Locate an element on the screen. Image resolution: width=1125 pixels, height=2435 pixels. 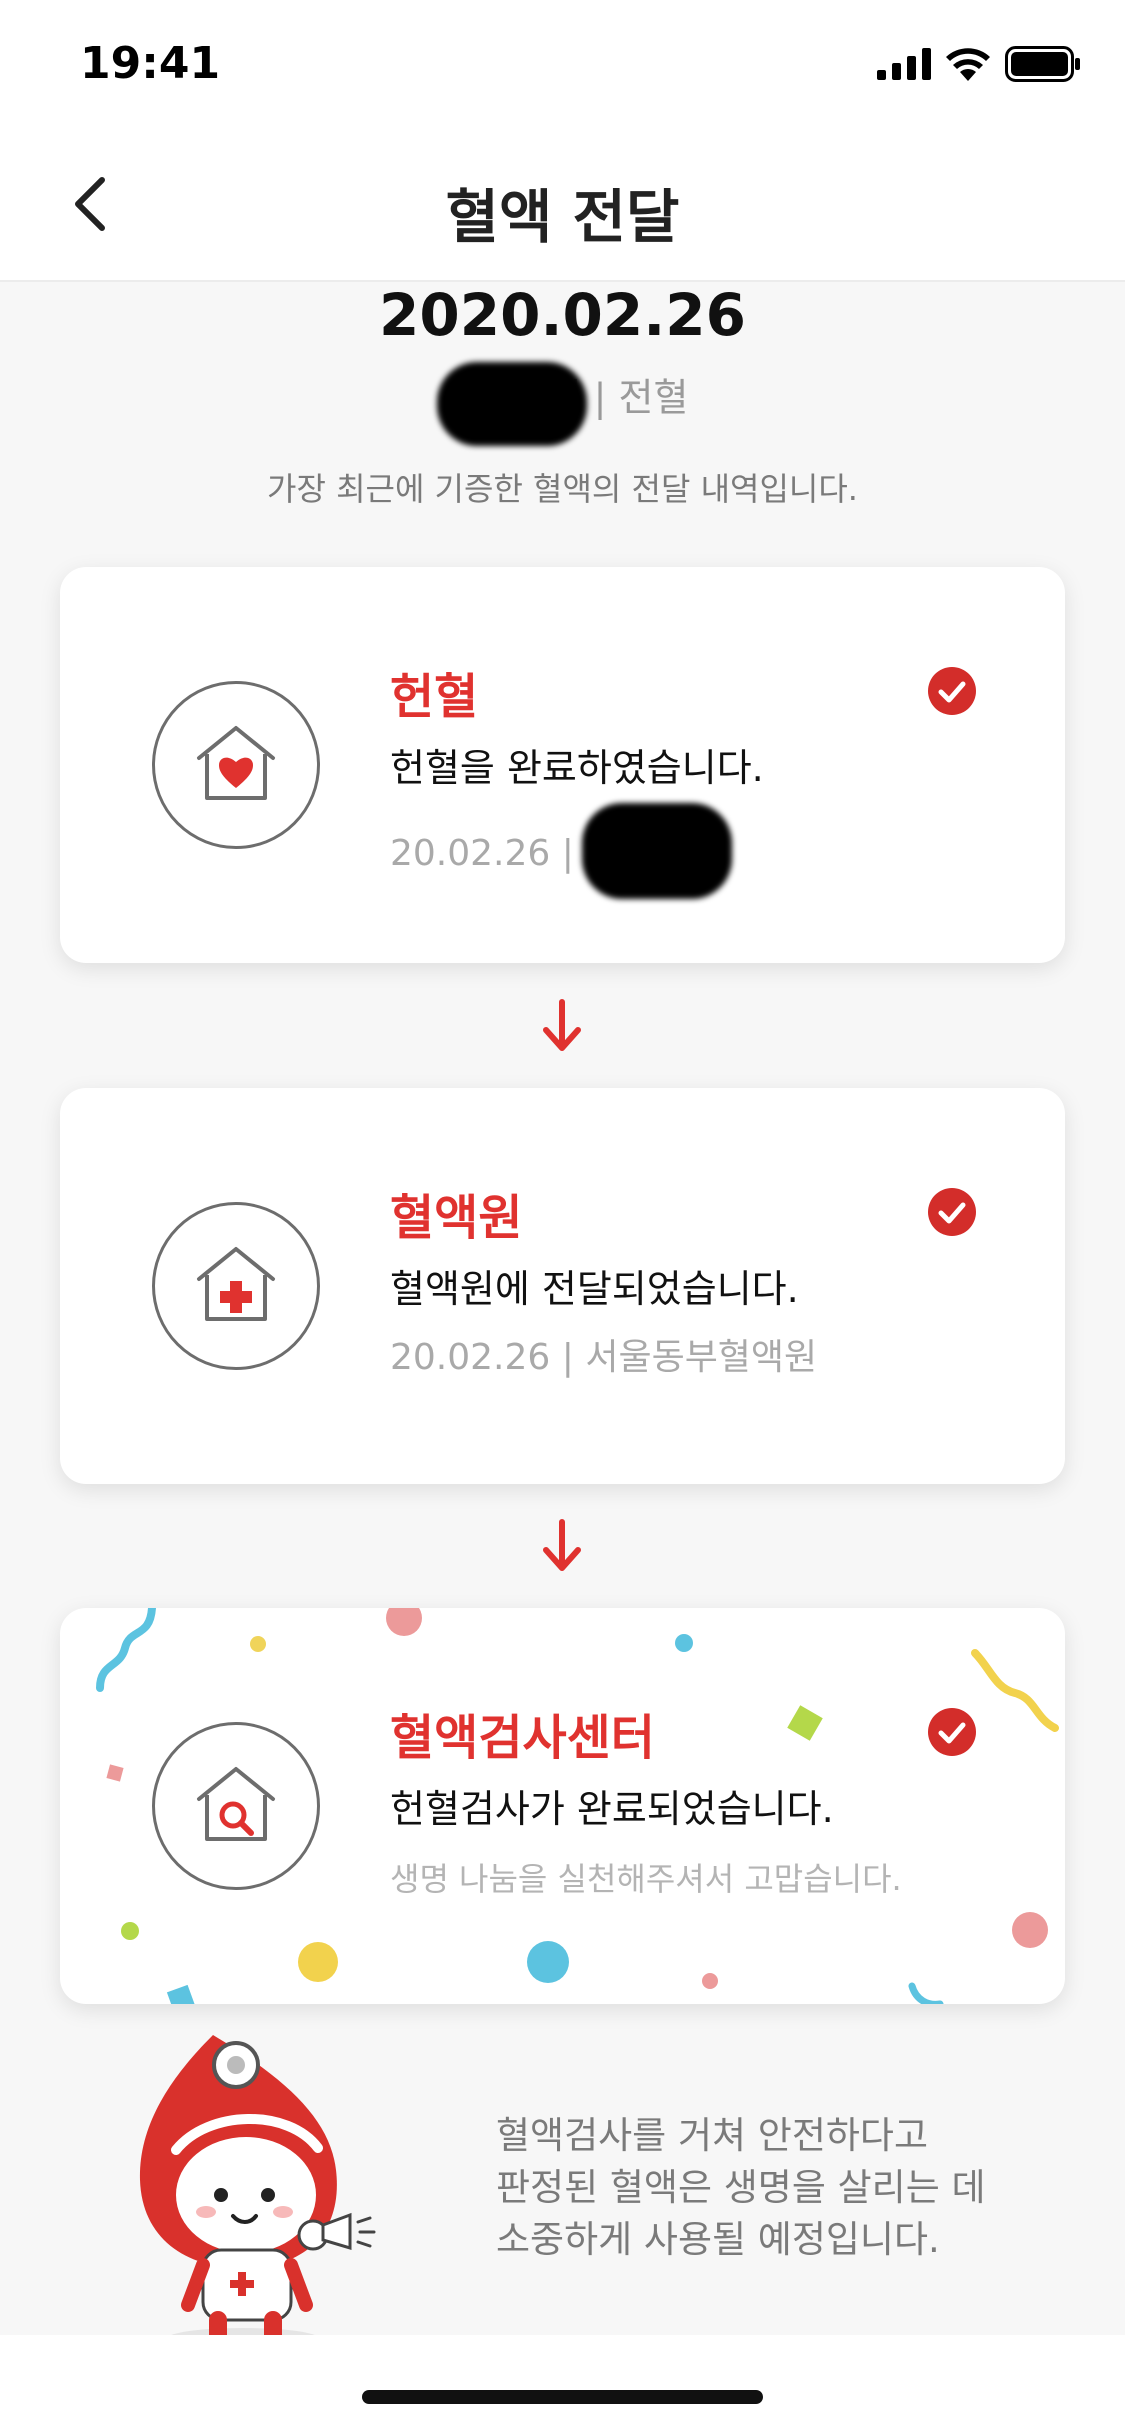
step-card-donation: 헌혈 헌혈을 완료하였습니다. 20.02.26 | is located at coordinates (562, 765).